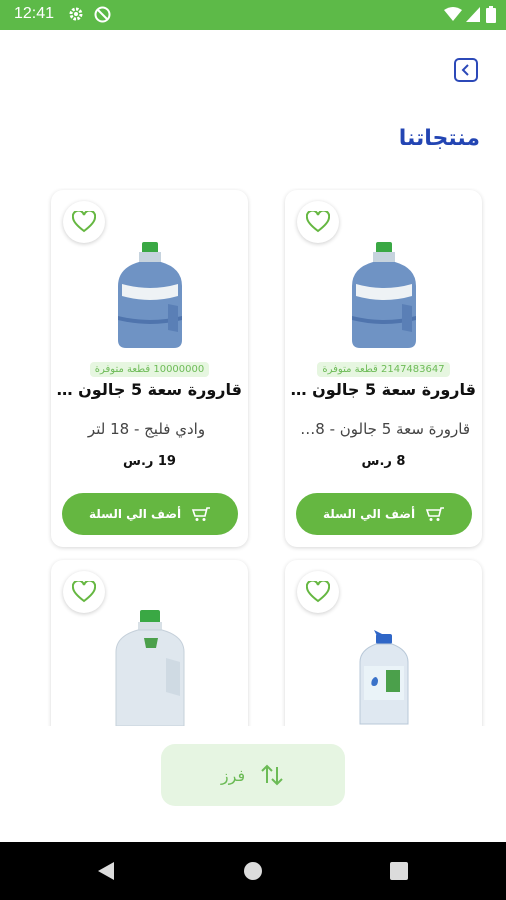  What do you see at coordinates (399, 873) in the screenshot?
I see `nav-recents-icon` at bounding box center [399, 873].